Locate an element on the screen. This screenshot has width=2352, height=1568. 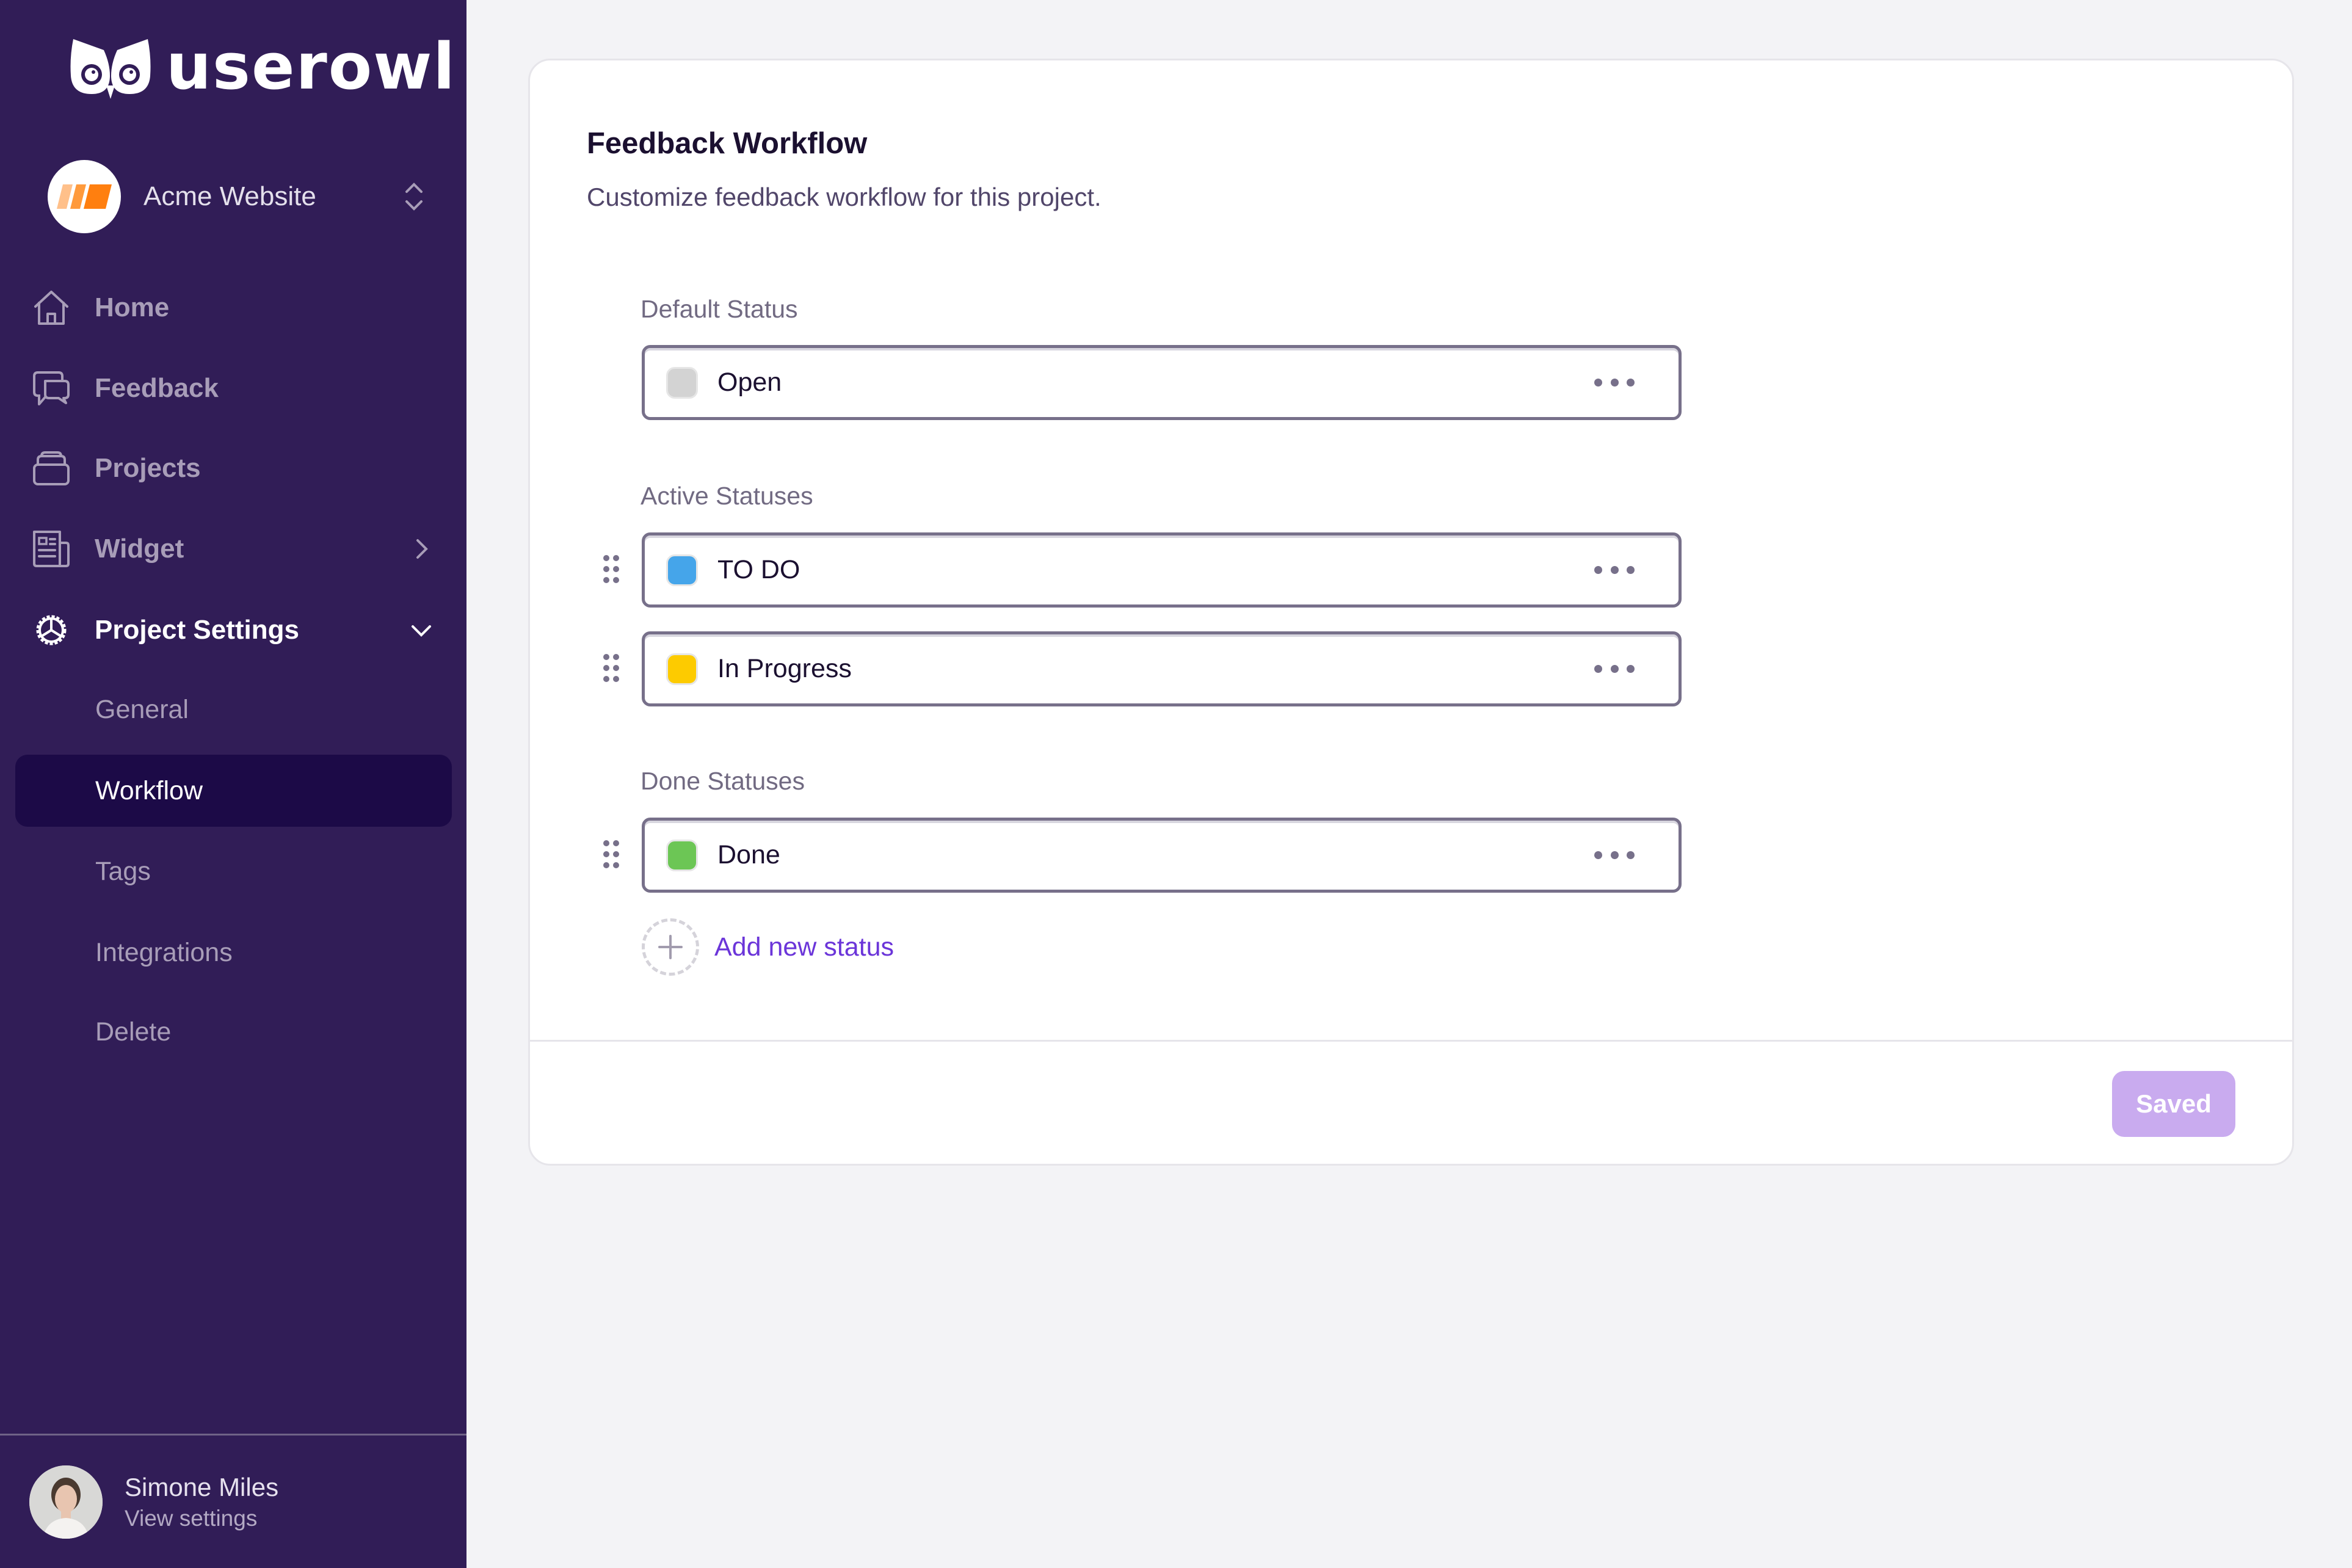
status-row-todo: TO DO is located at coordinates (1162, 570).